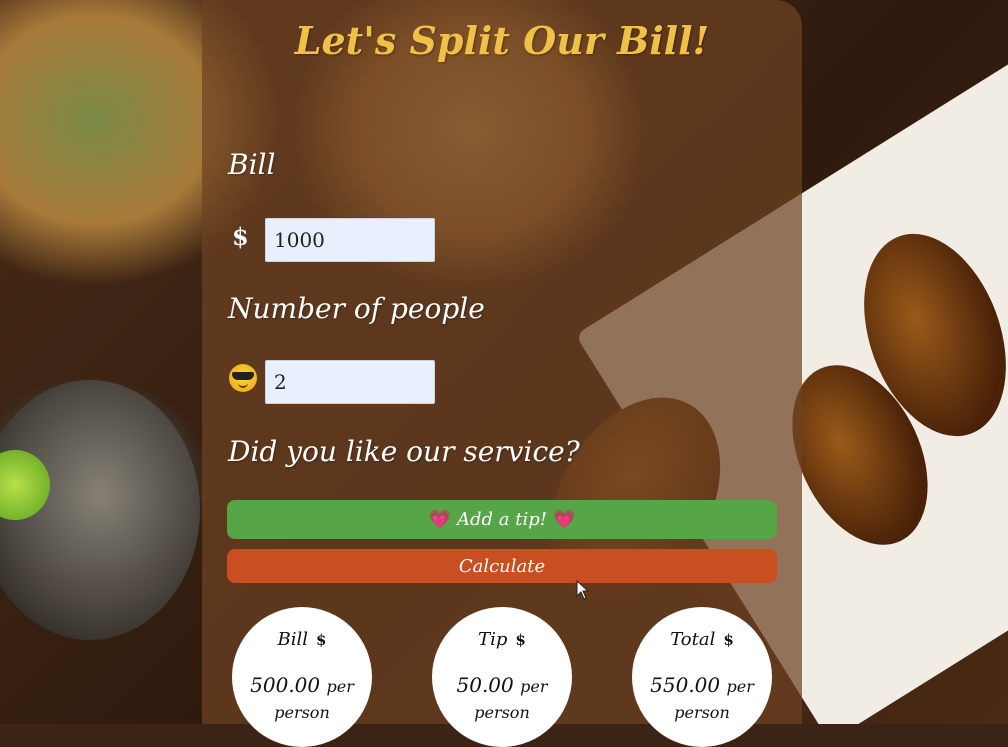 The image size is (1008, 747). Describe the element at coordinates (293, 639) in the screenshot. I see `result-label: Bill` at that location.